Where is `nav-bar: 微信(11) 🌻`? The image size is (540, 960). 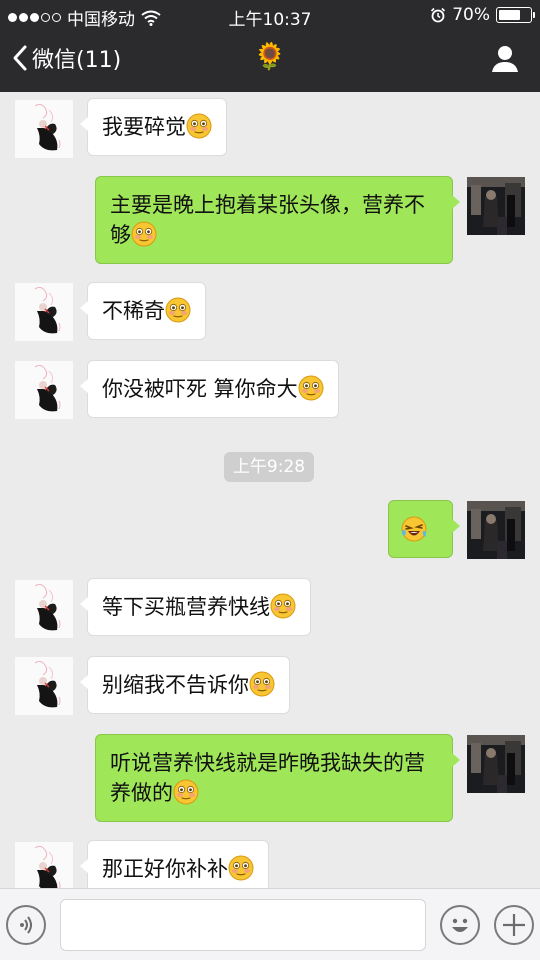 nav-bar: 微信(11) 🌻 is located at coordinates (270, 61).